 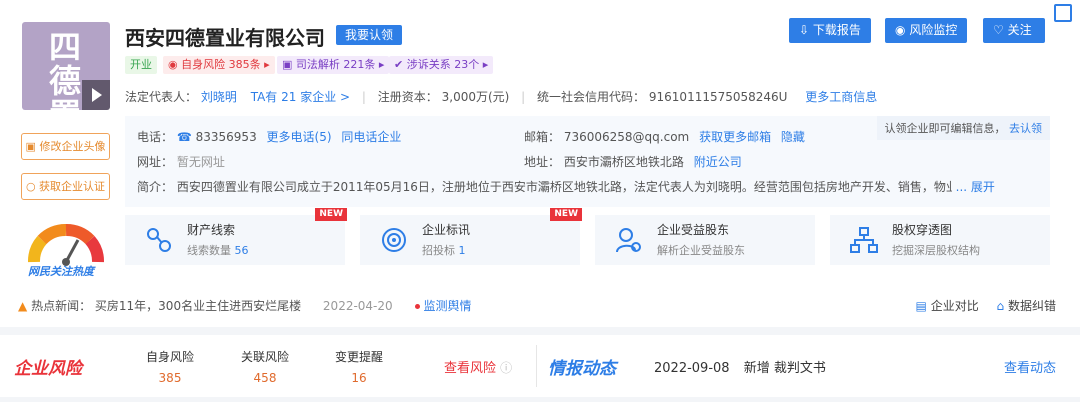 I want to click on divider, so click(x=536, y=366).